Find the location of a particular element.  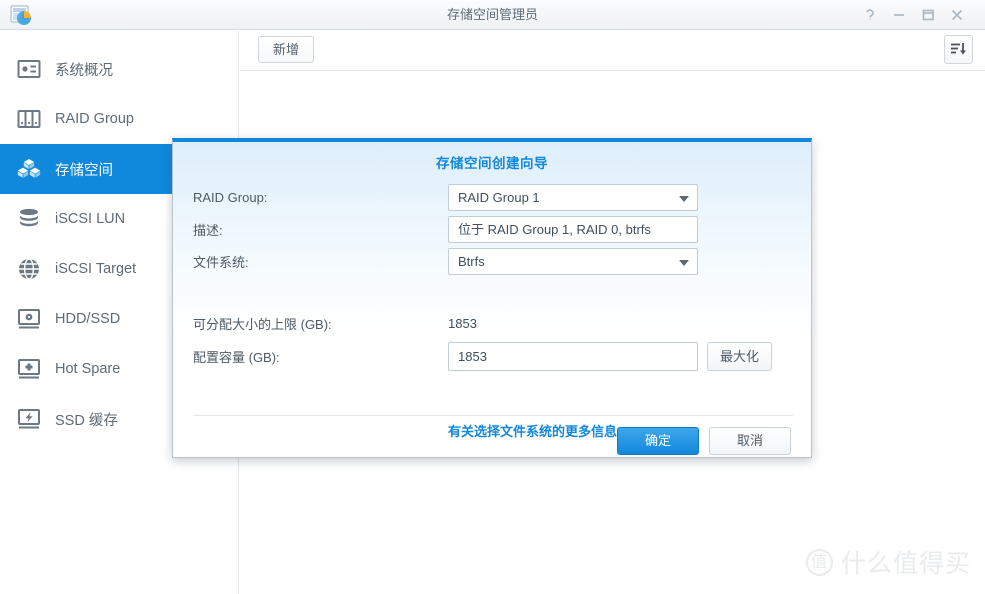

sidebar-item-label: SSD 缓存 is located at coordinates (86, 420).